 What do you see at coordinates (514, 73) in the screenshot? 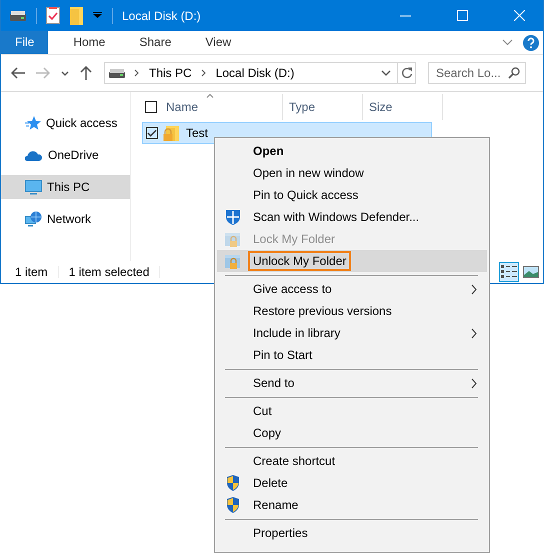
I see `search-icon` at bounding box center [514, 73].